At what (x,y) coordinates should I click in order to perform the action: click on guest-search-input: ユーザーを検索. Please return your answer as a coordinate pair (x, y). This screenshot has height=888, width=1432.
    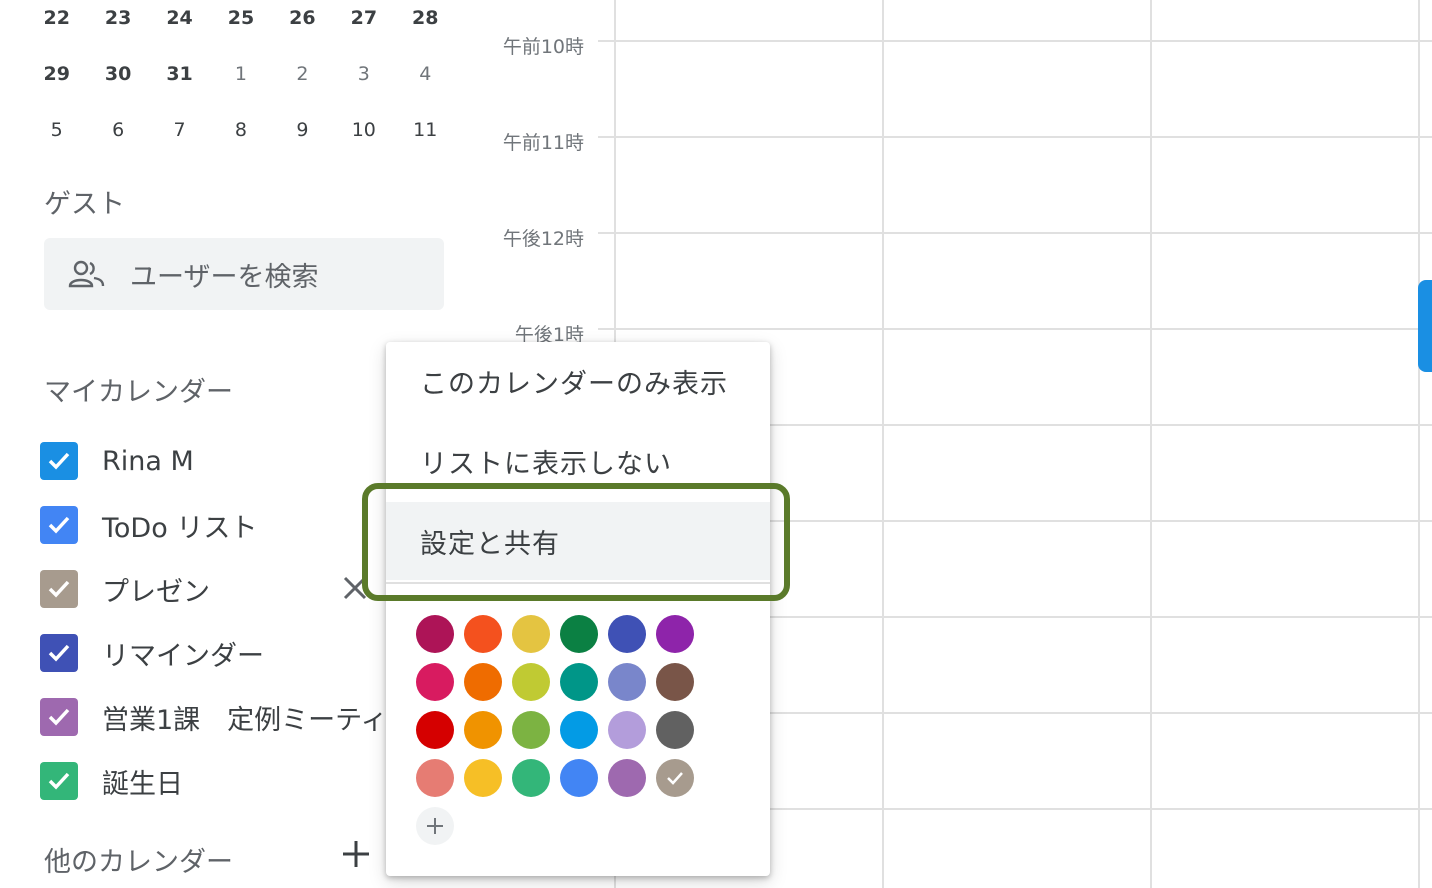
    Looking at the image, I should click on (244, 274).